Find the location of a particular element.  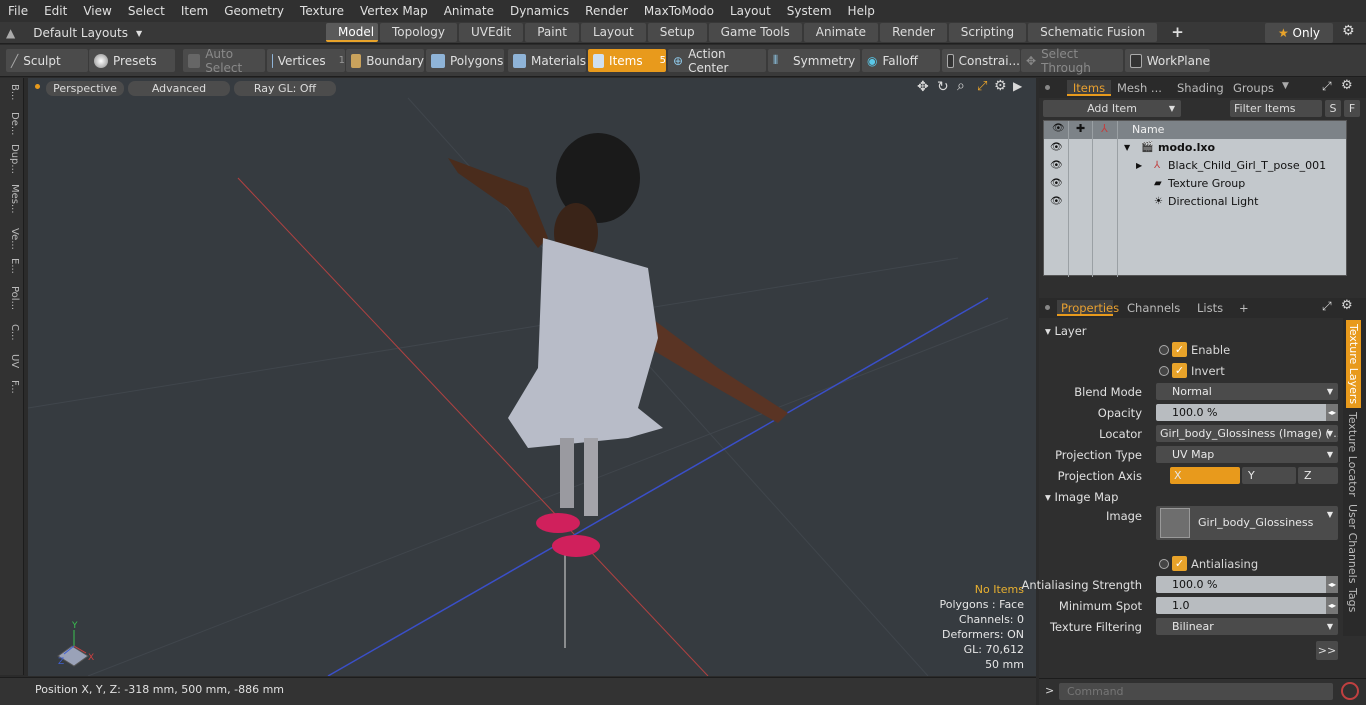

layer-section: ▾ Layer is located at coordinates (1066, 331).